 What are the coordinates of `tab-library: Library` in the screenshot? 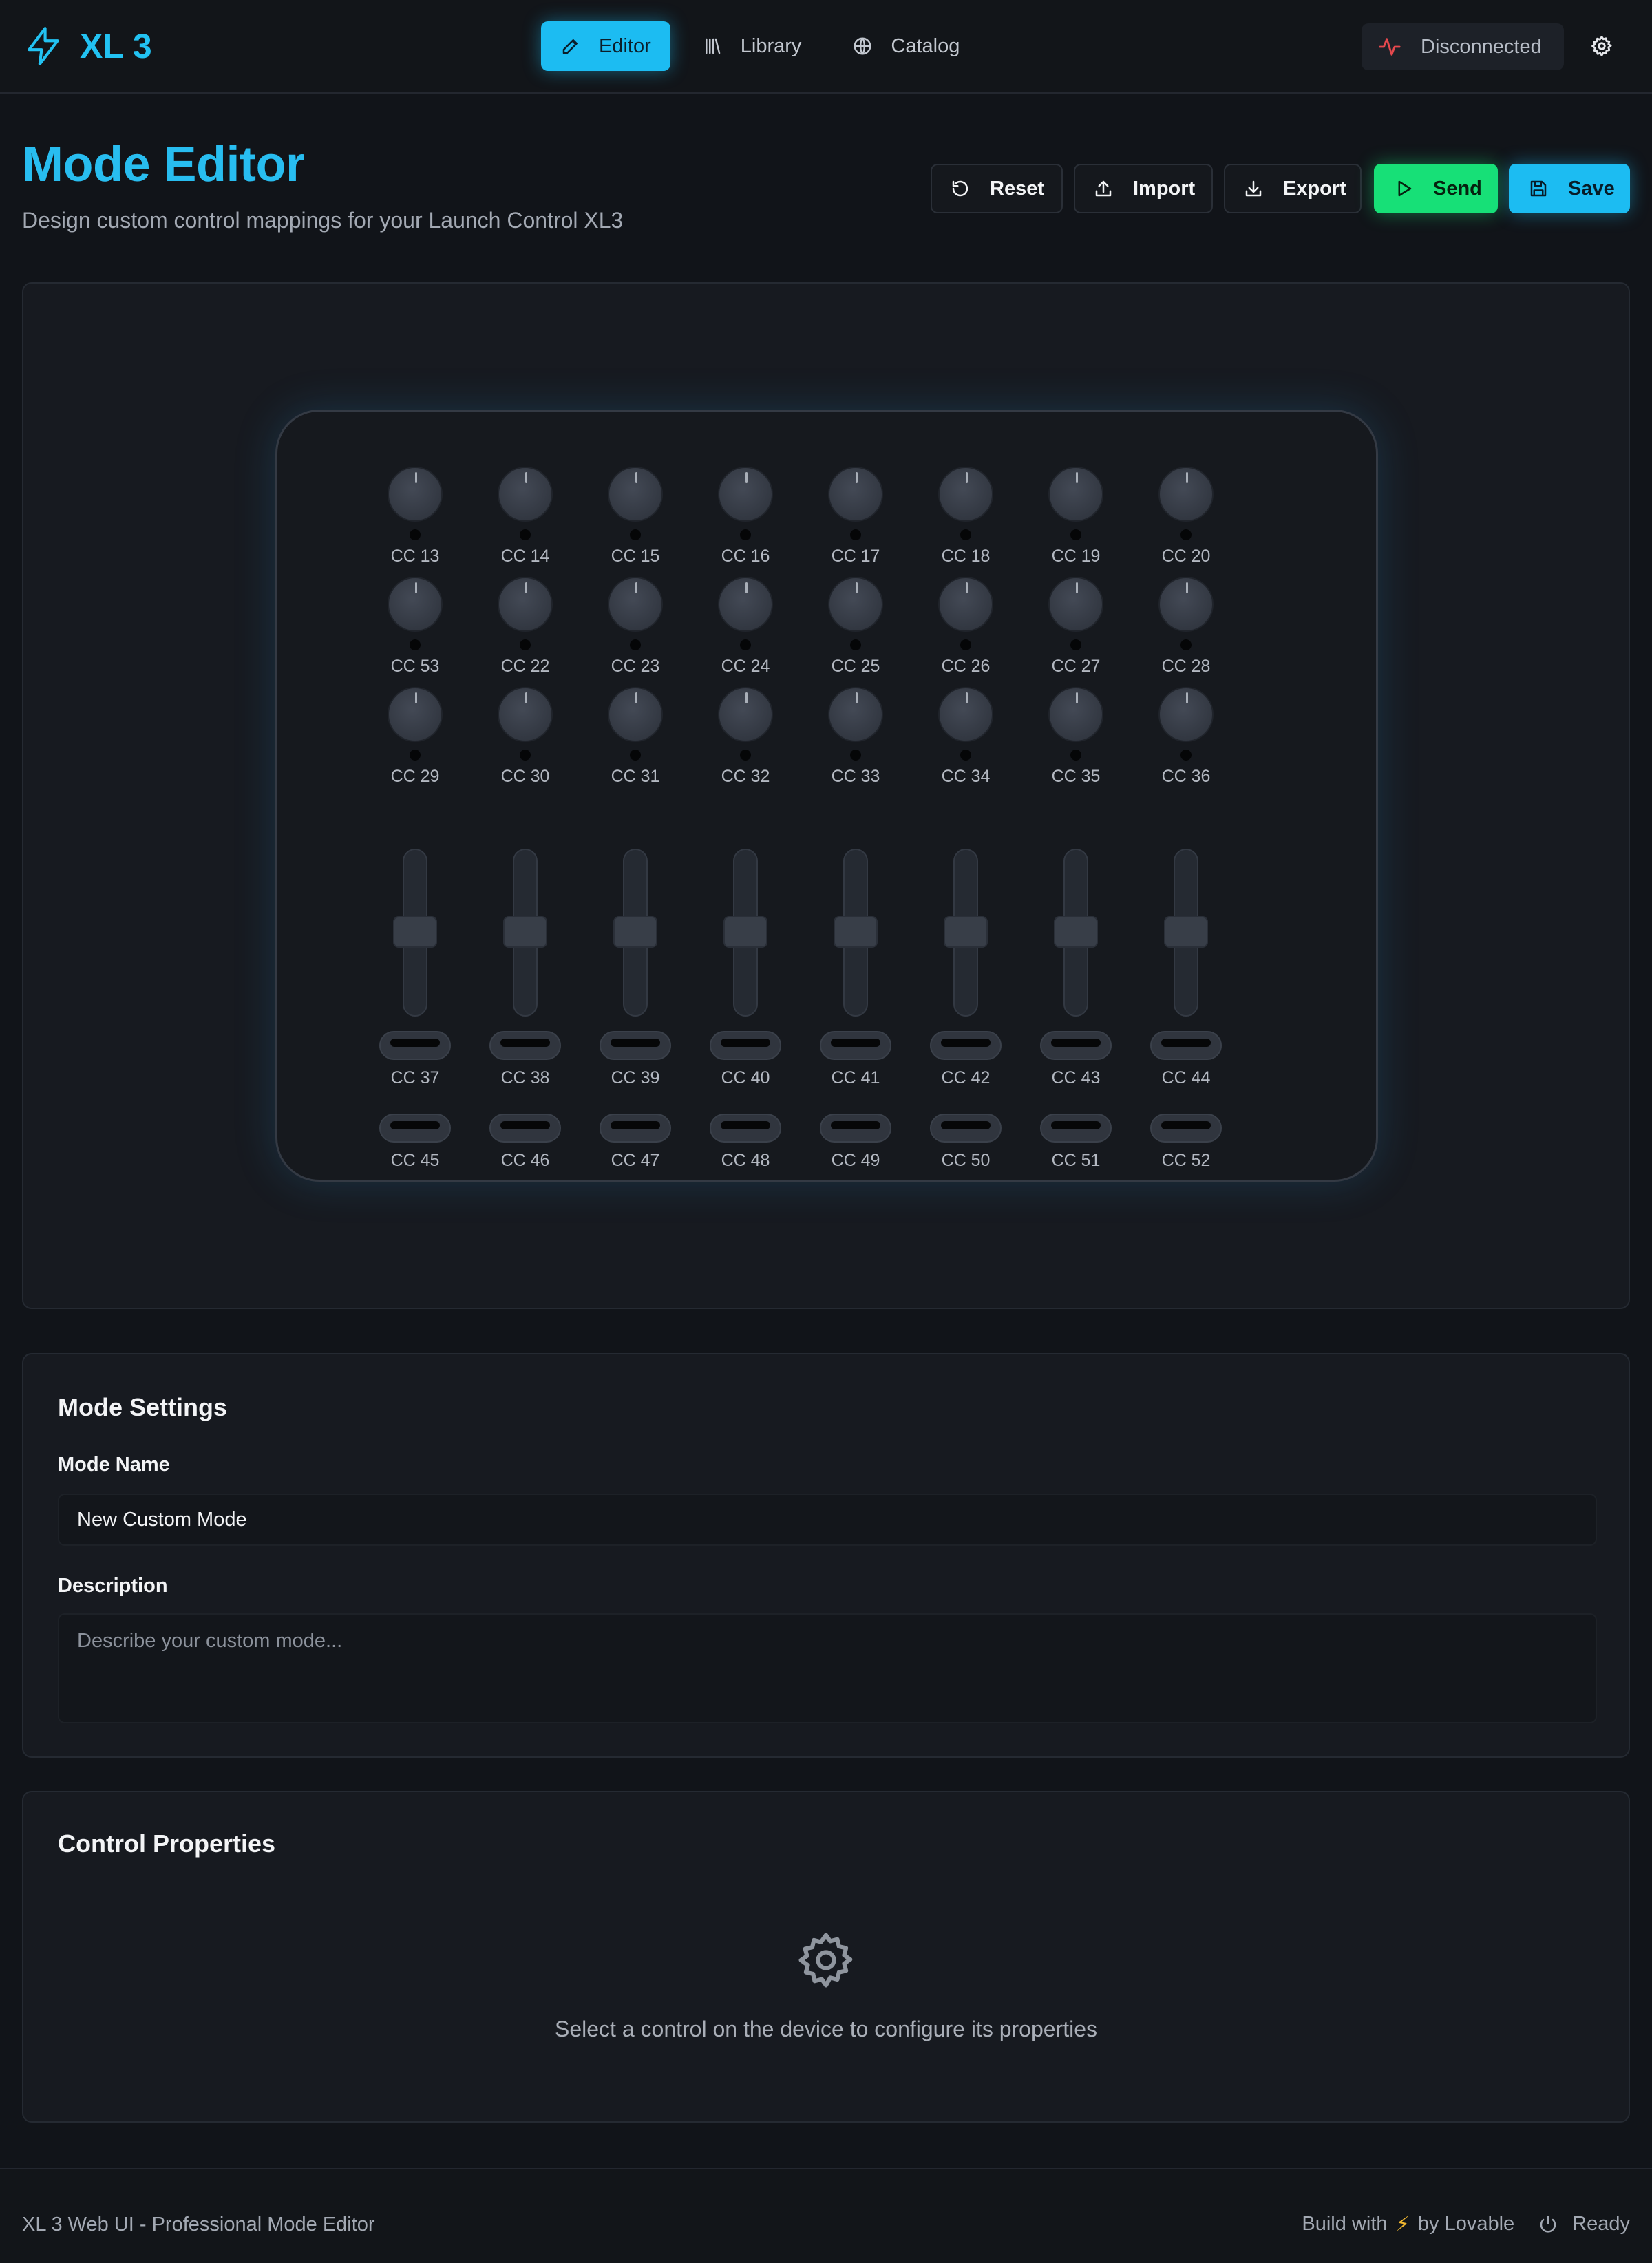 It's located at (752, 46).